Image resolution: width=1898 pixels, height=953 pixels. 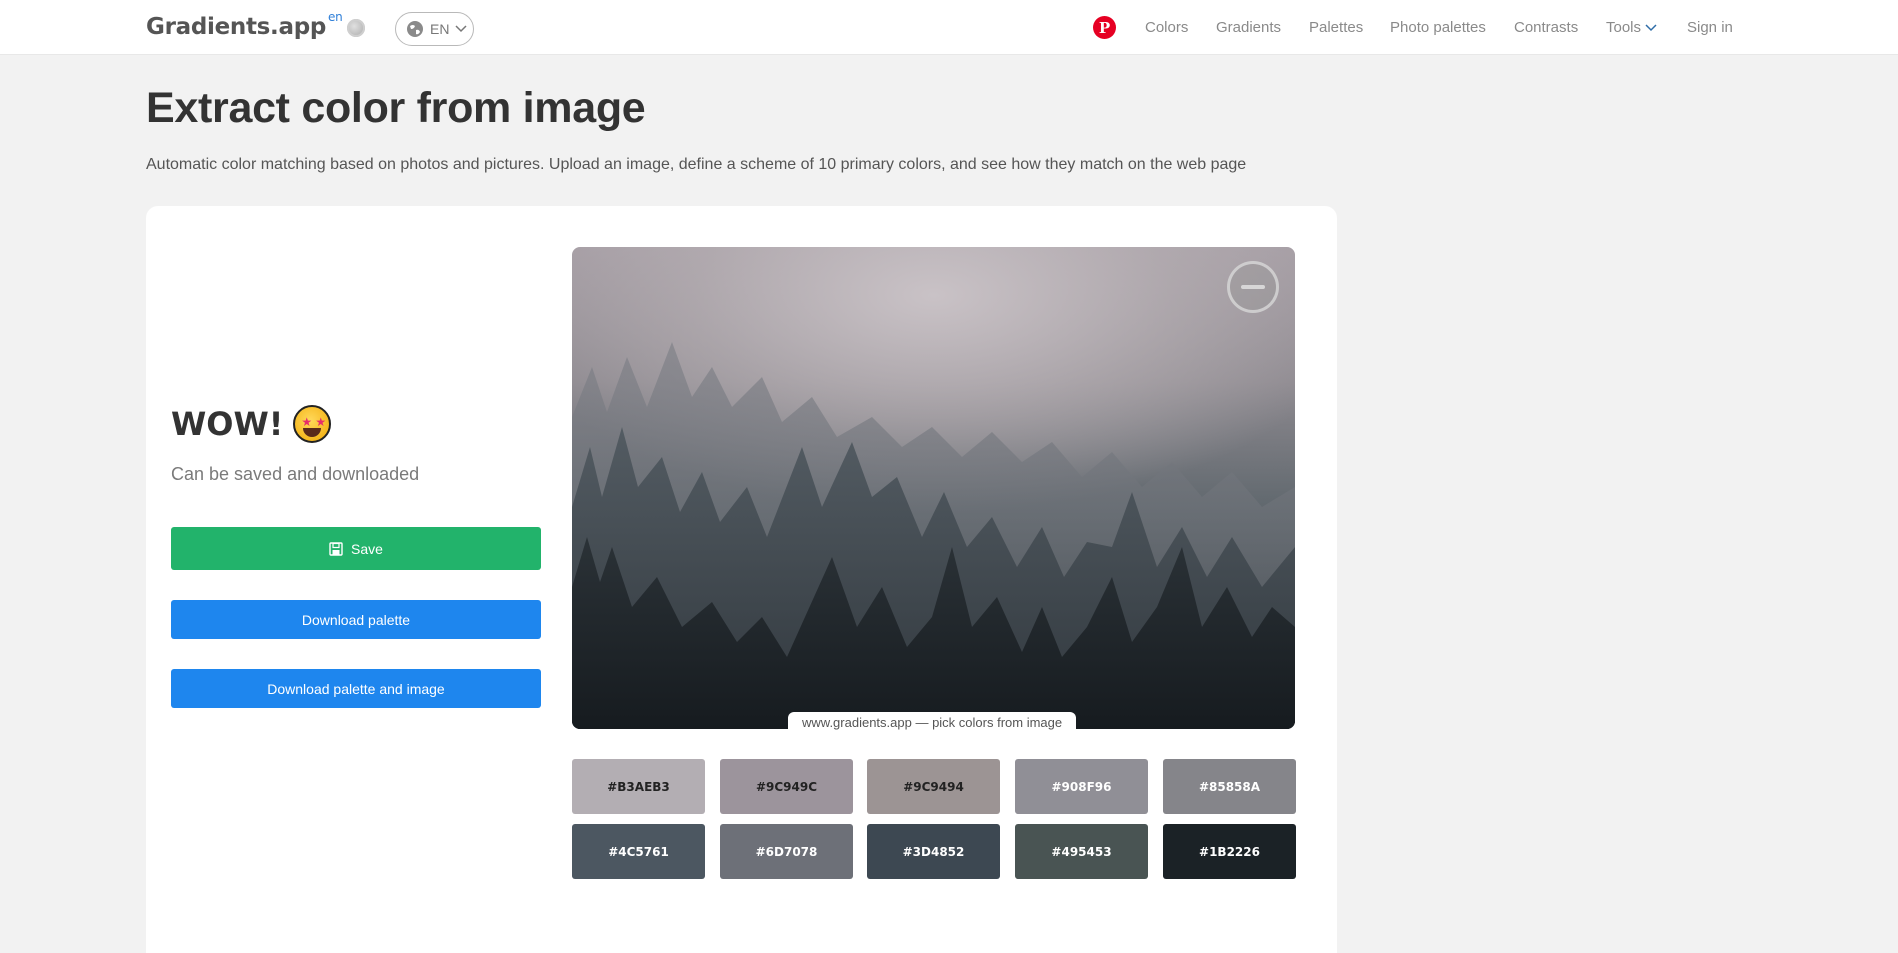 I want to click on nav-colors: Colors, so click(x=1166, y=27).